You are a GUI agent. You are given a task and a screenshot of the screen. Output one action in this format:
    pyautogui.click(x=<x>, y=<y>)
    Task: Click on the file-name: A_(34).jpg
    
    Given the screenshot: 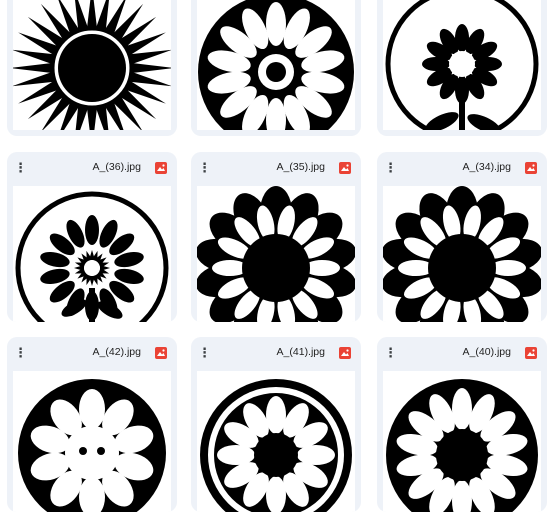 What is the action you would take?
    pyautogui.click(x=486, y=167)
    